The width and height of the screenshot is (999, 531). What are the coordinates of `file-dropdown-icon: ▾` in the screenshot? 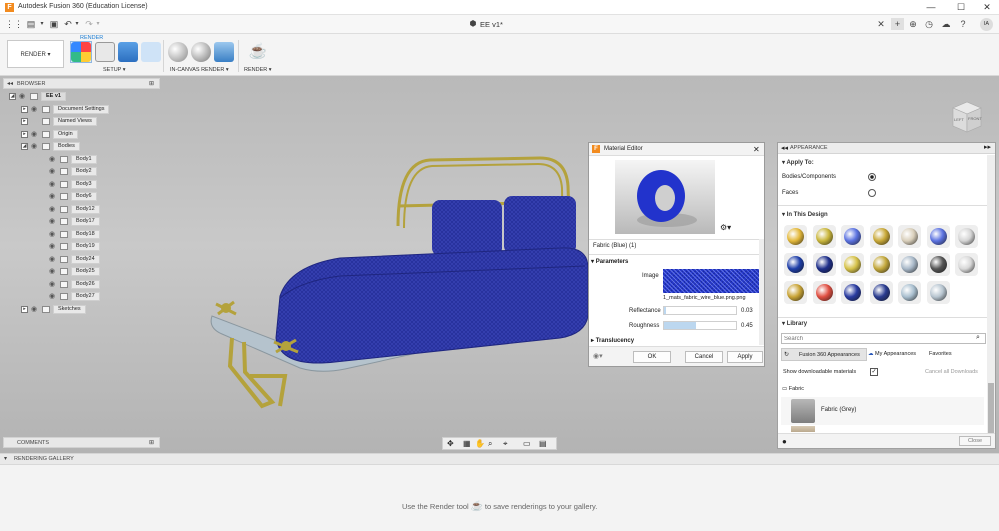 It's located at (42, 24).